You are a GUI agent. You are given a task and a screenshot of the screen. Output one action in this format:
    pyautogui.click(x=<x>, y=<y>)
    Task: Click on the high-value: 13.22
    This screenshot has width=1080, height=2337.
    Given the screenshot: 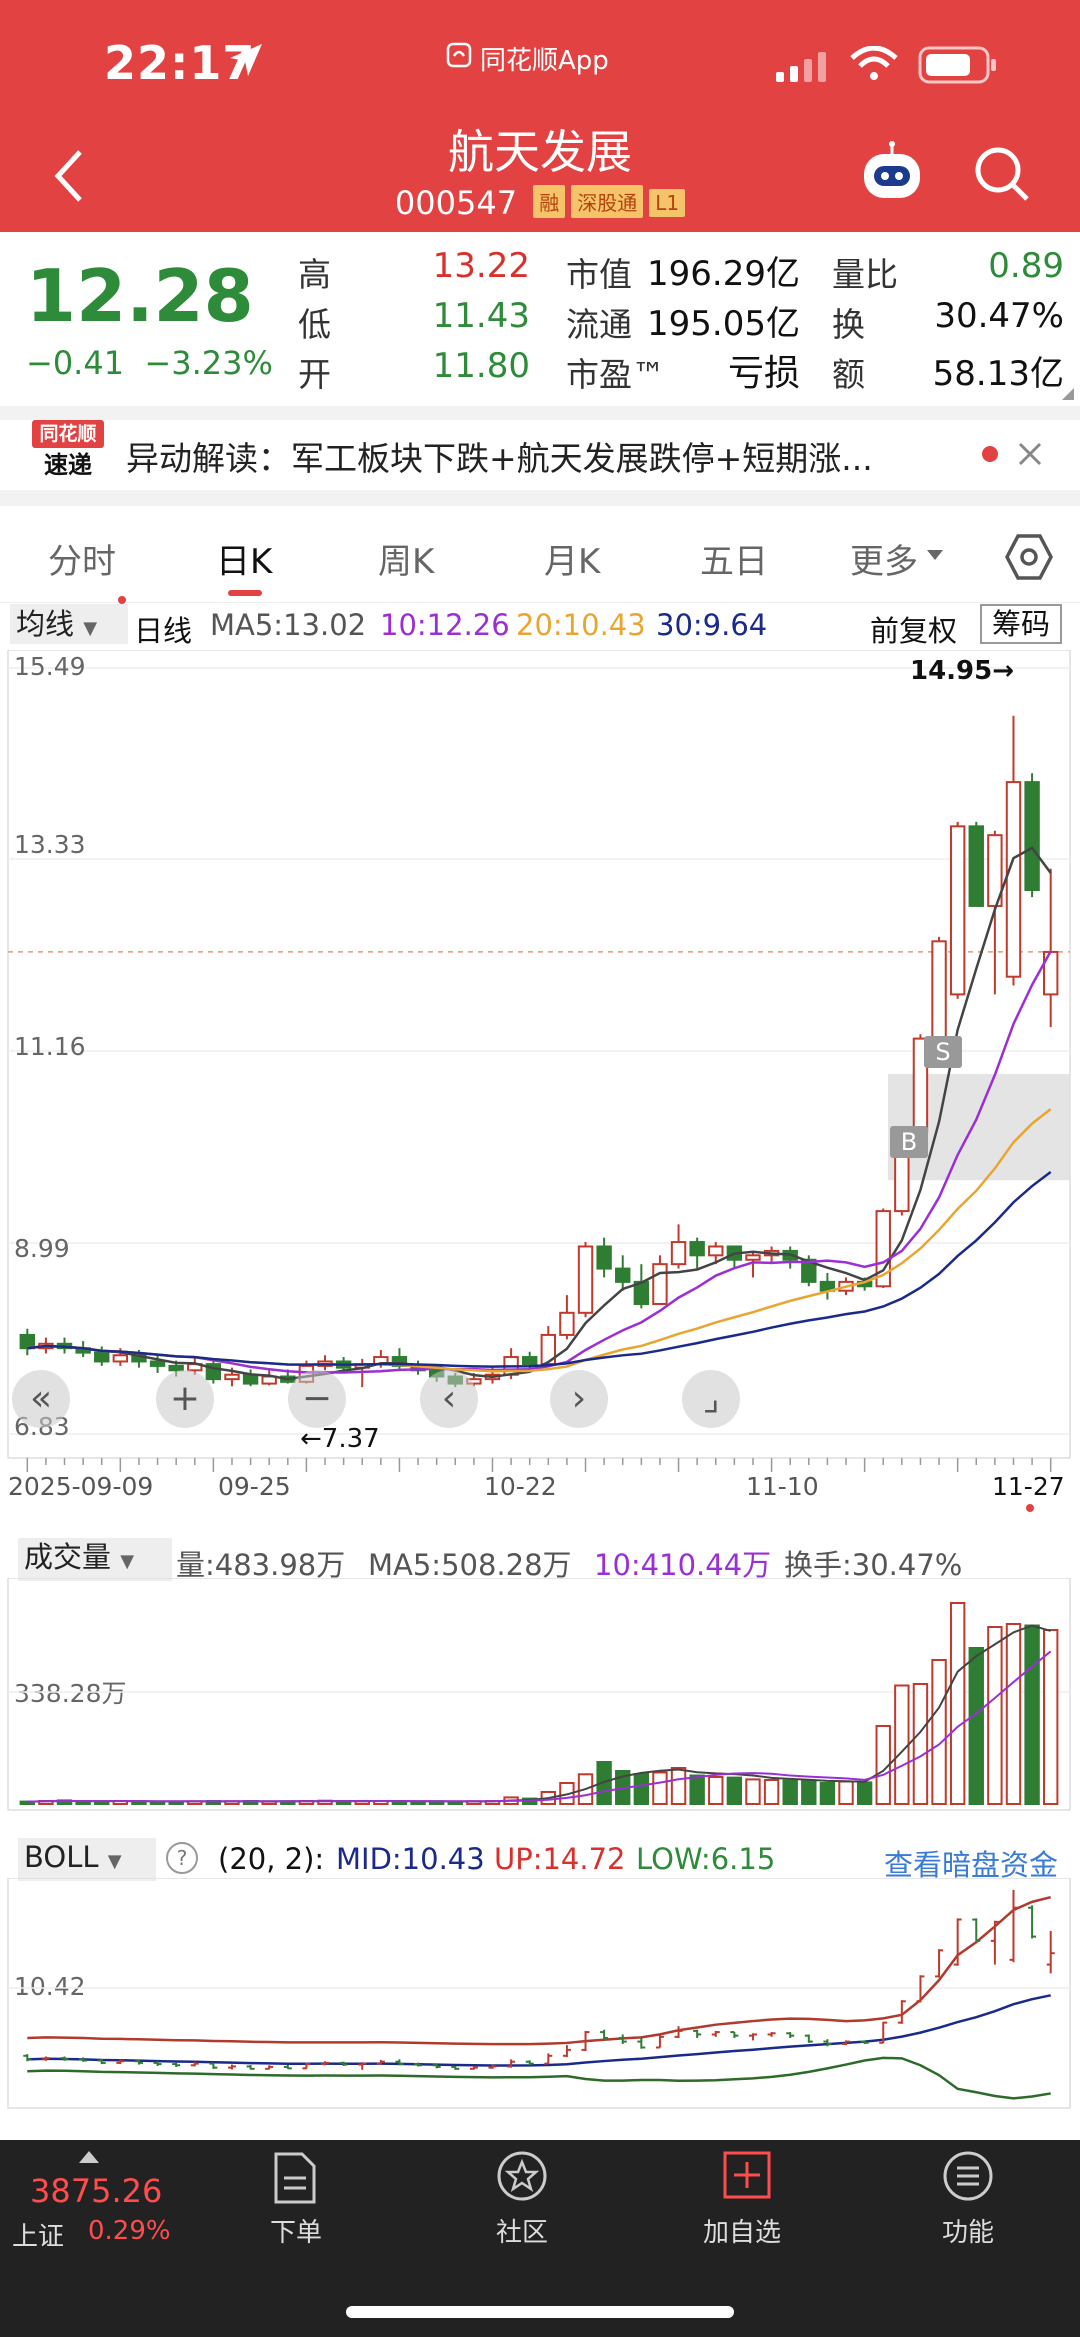 What is the action you would take?
    pyautogui.click(x=481, y=266)
    